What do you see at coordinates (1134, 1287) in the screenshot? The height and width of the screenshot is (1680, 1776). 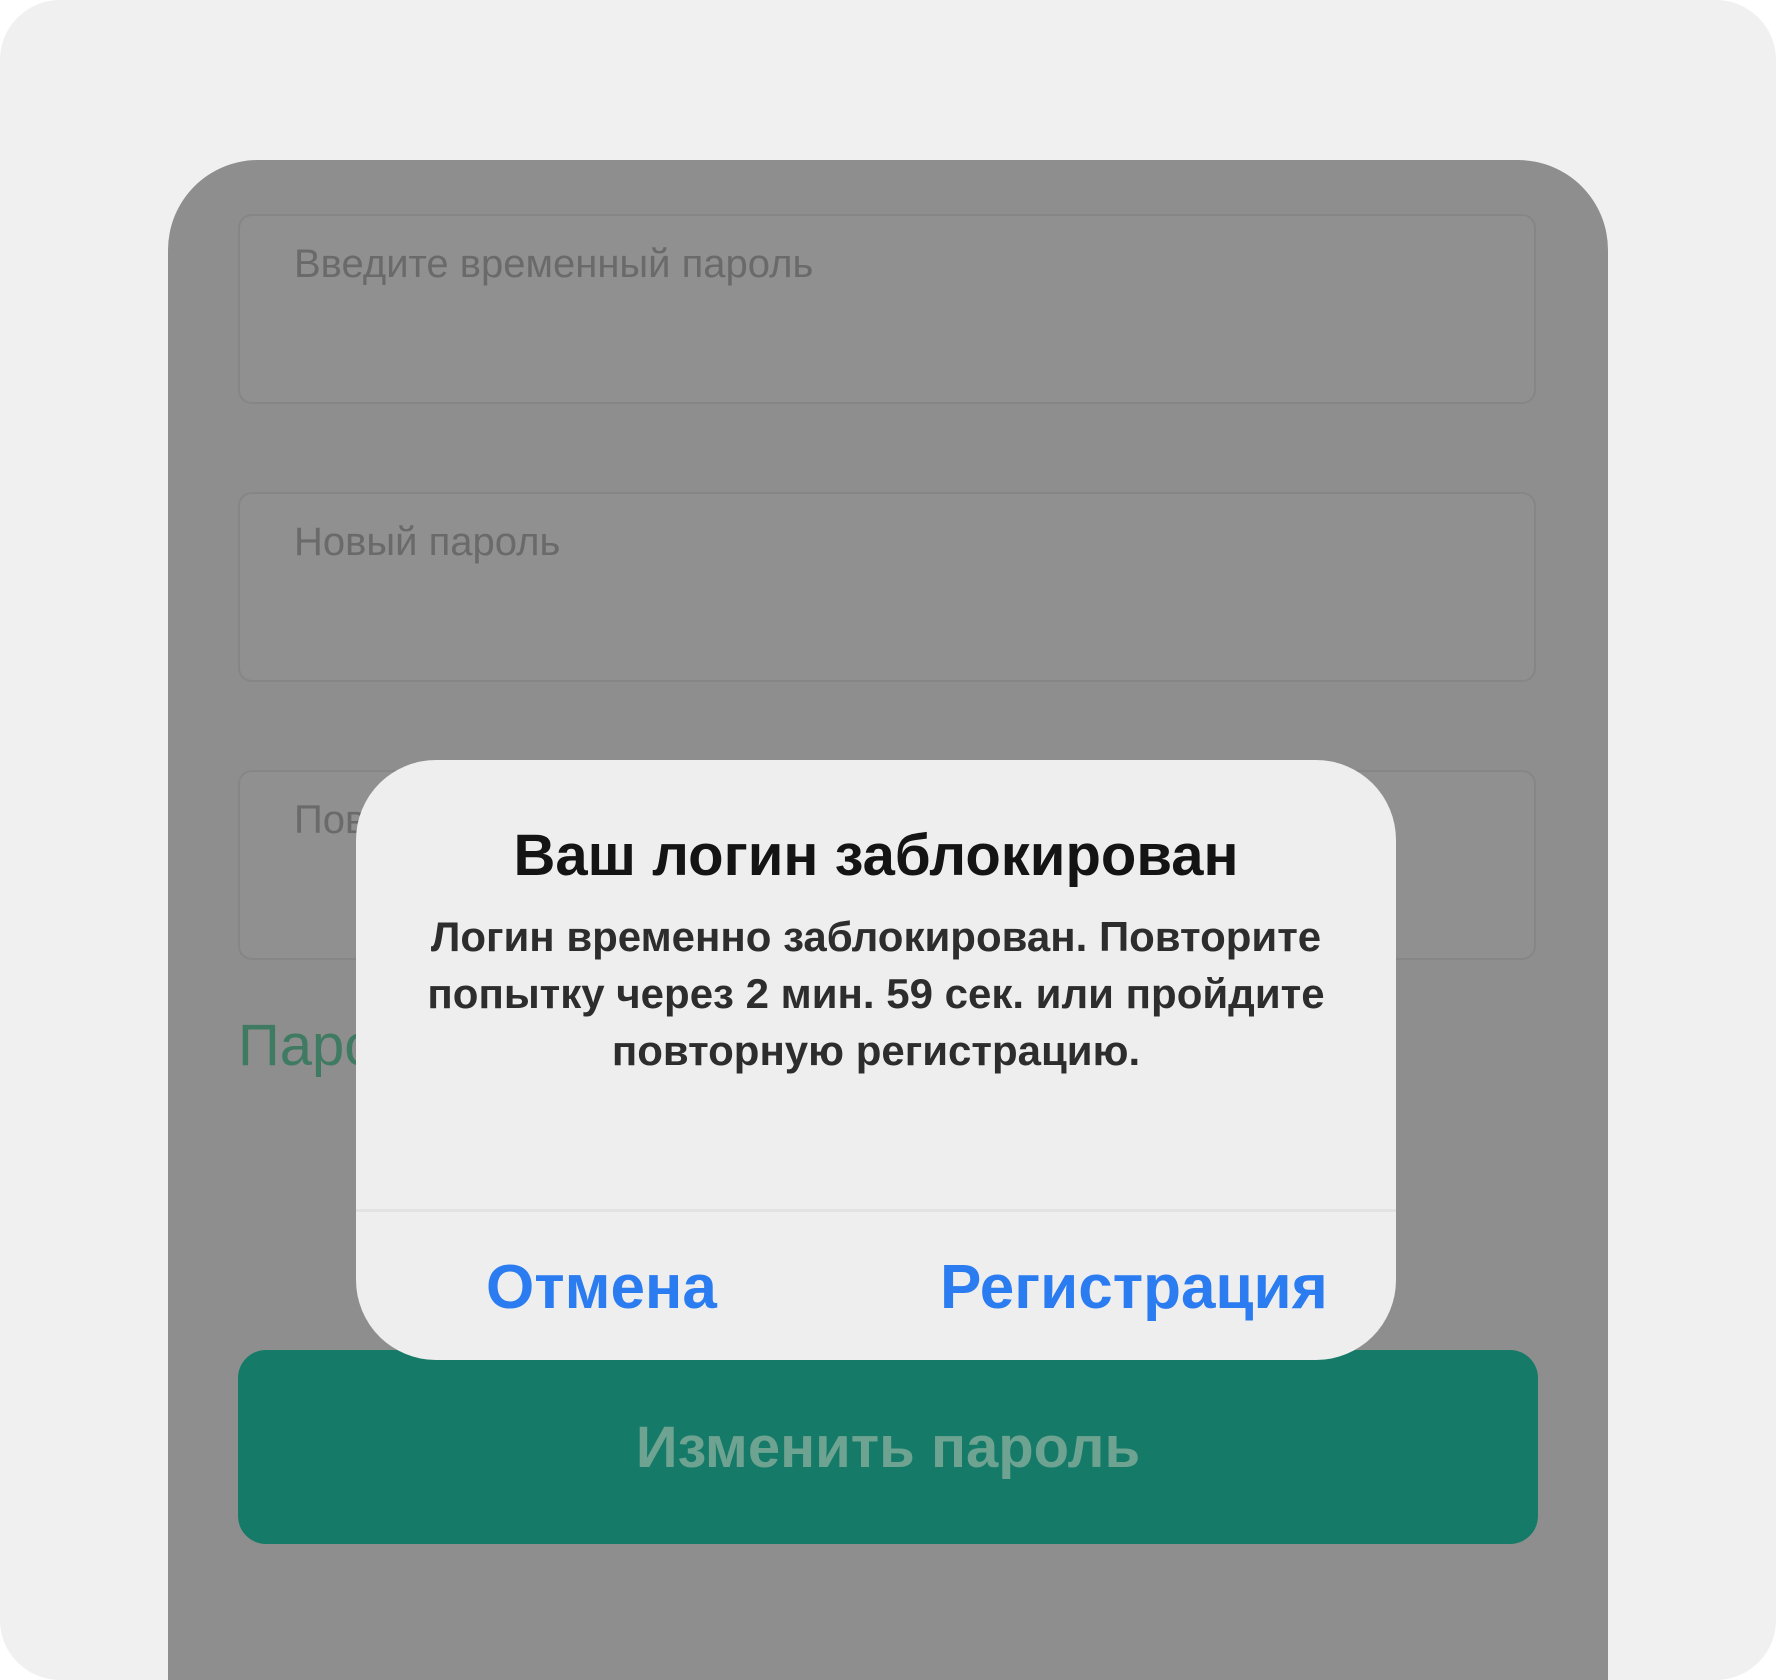 I see `register-button: Регистрация` at bounding box center [1134, 1287].